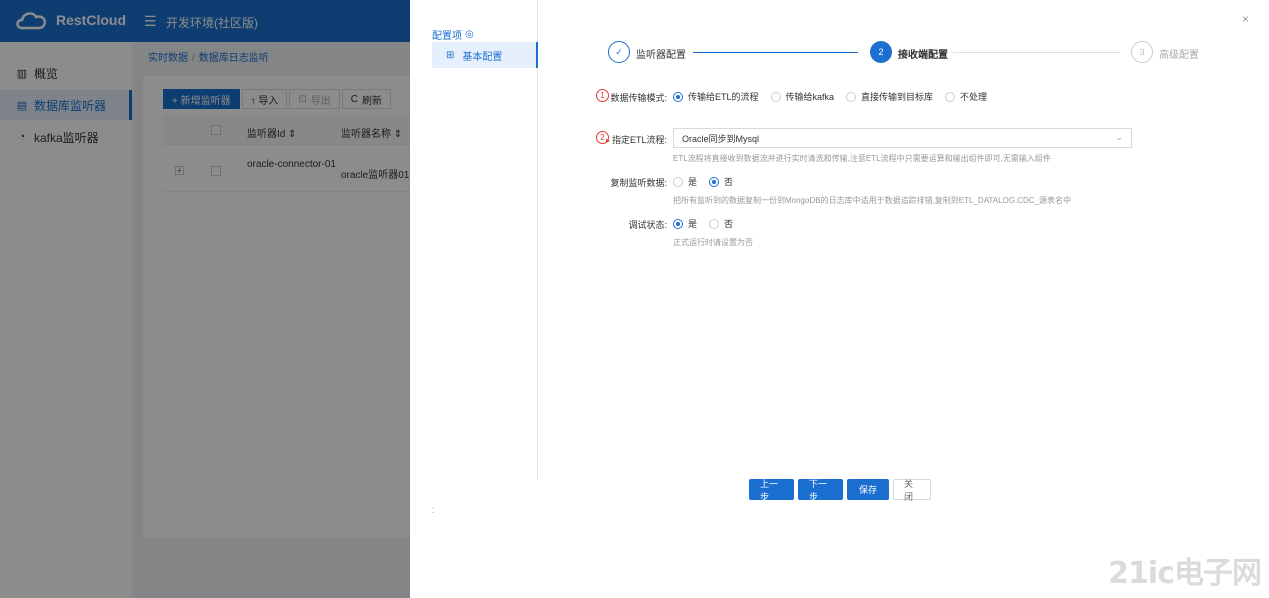 The image size is (1269, 598). Describe the element at coordinates (647, 225) in the screenshot. I see `debug-state-label: 调试状态:` at that location.